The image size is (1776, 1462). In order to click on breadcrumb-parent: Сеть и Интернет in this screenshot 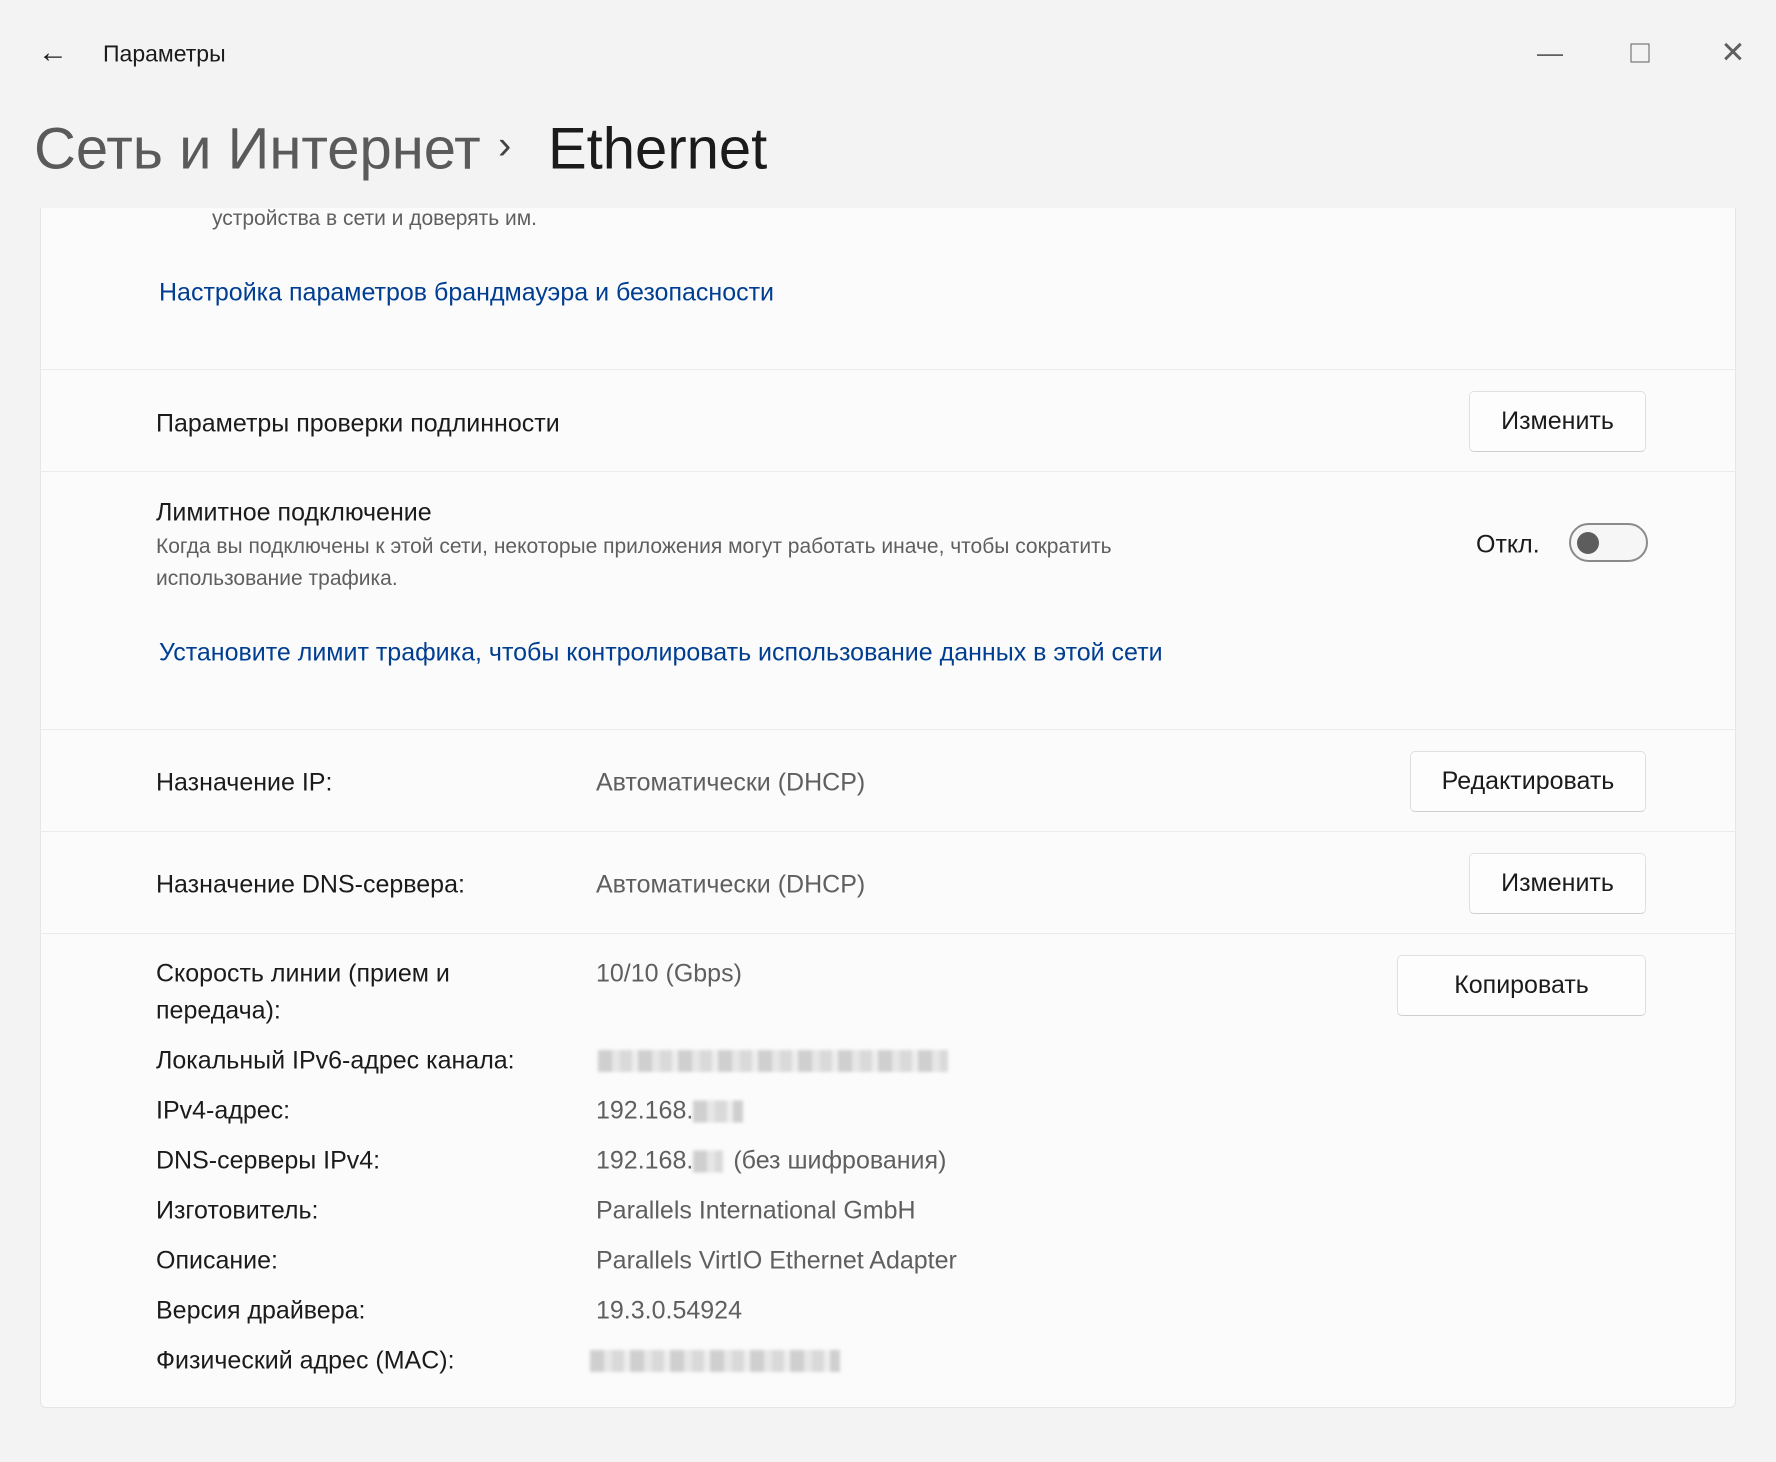, I will do `click(257, 149)`.